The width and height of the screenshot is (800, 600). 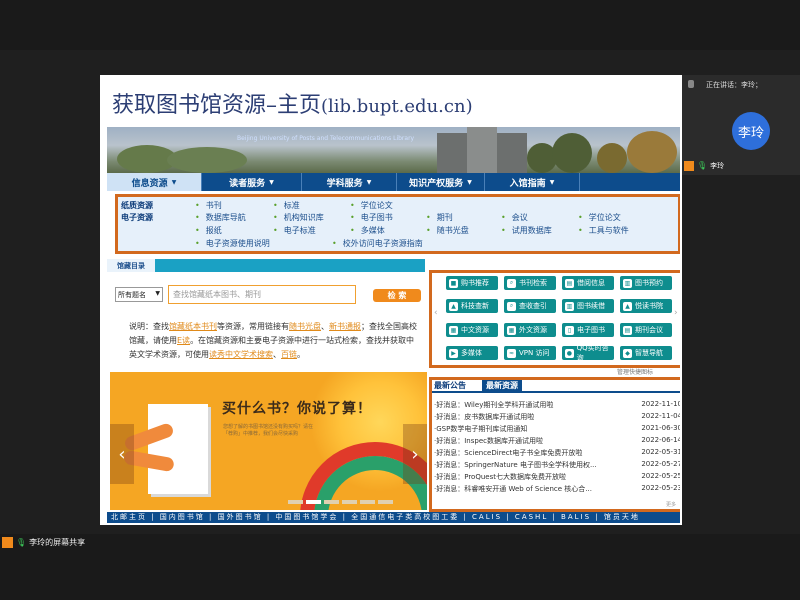 I want to click on link-new-books: 新书通报, so click(x=345, y=326).